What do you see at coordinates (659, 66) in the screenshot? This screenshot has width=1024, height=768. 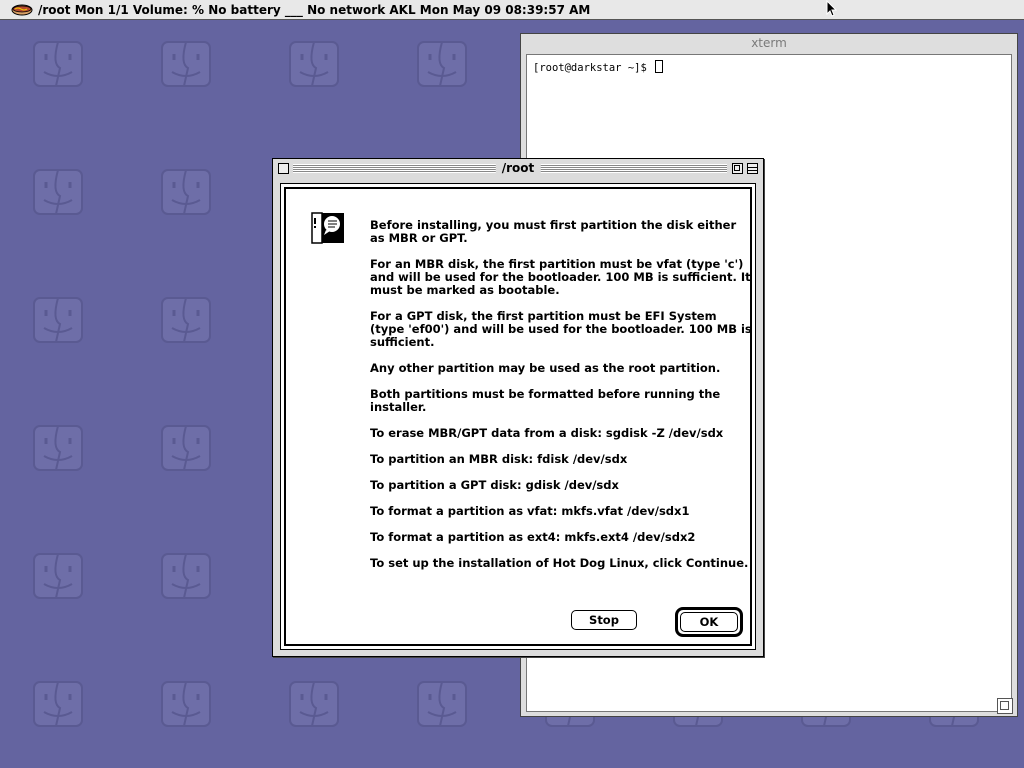 I see `text-cursor` at bounding box center [659, 66].